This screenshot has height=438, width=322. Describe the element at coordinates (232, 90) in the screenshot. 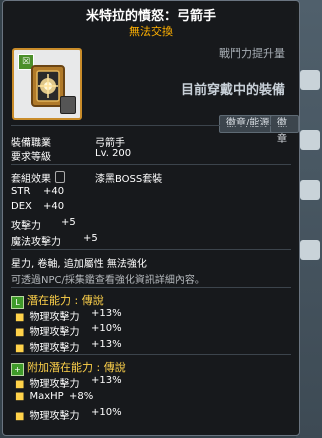

I see `equip-status-label: 目前穿戴中的裝備` at that location.